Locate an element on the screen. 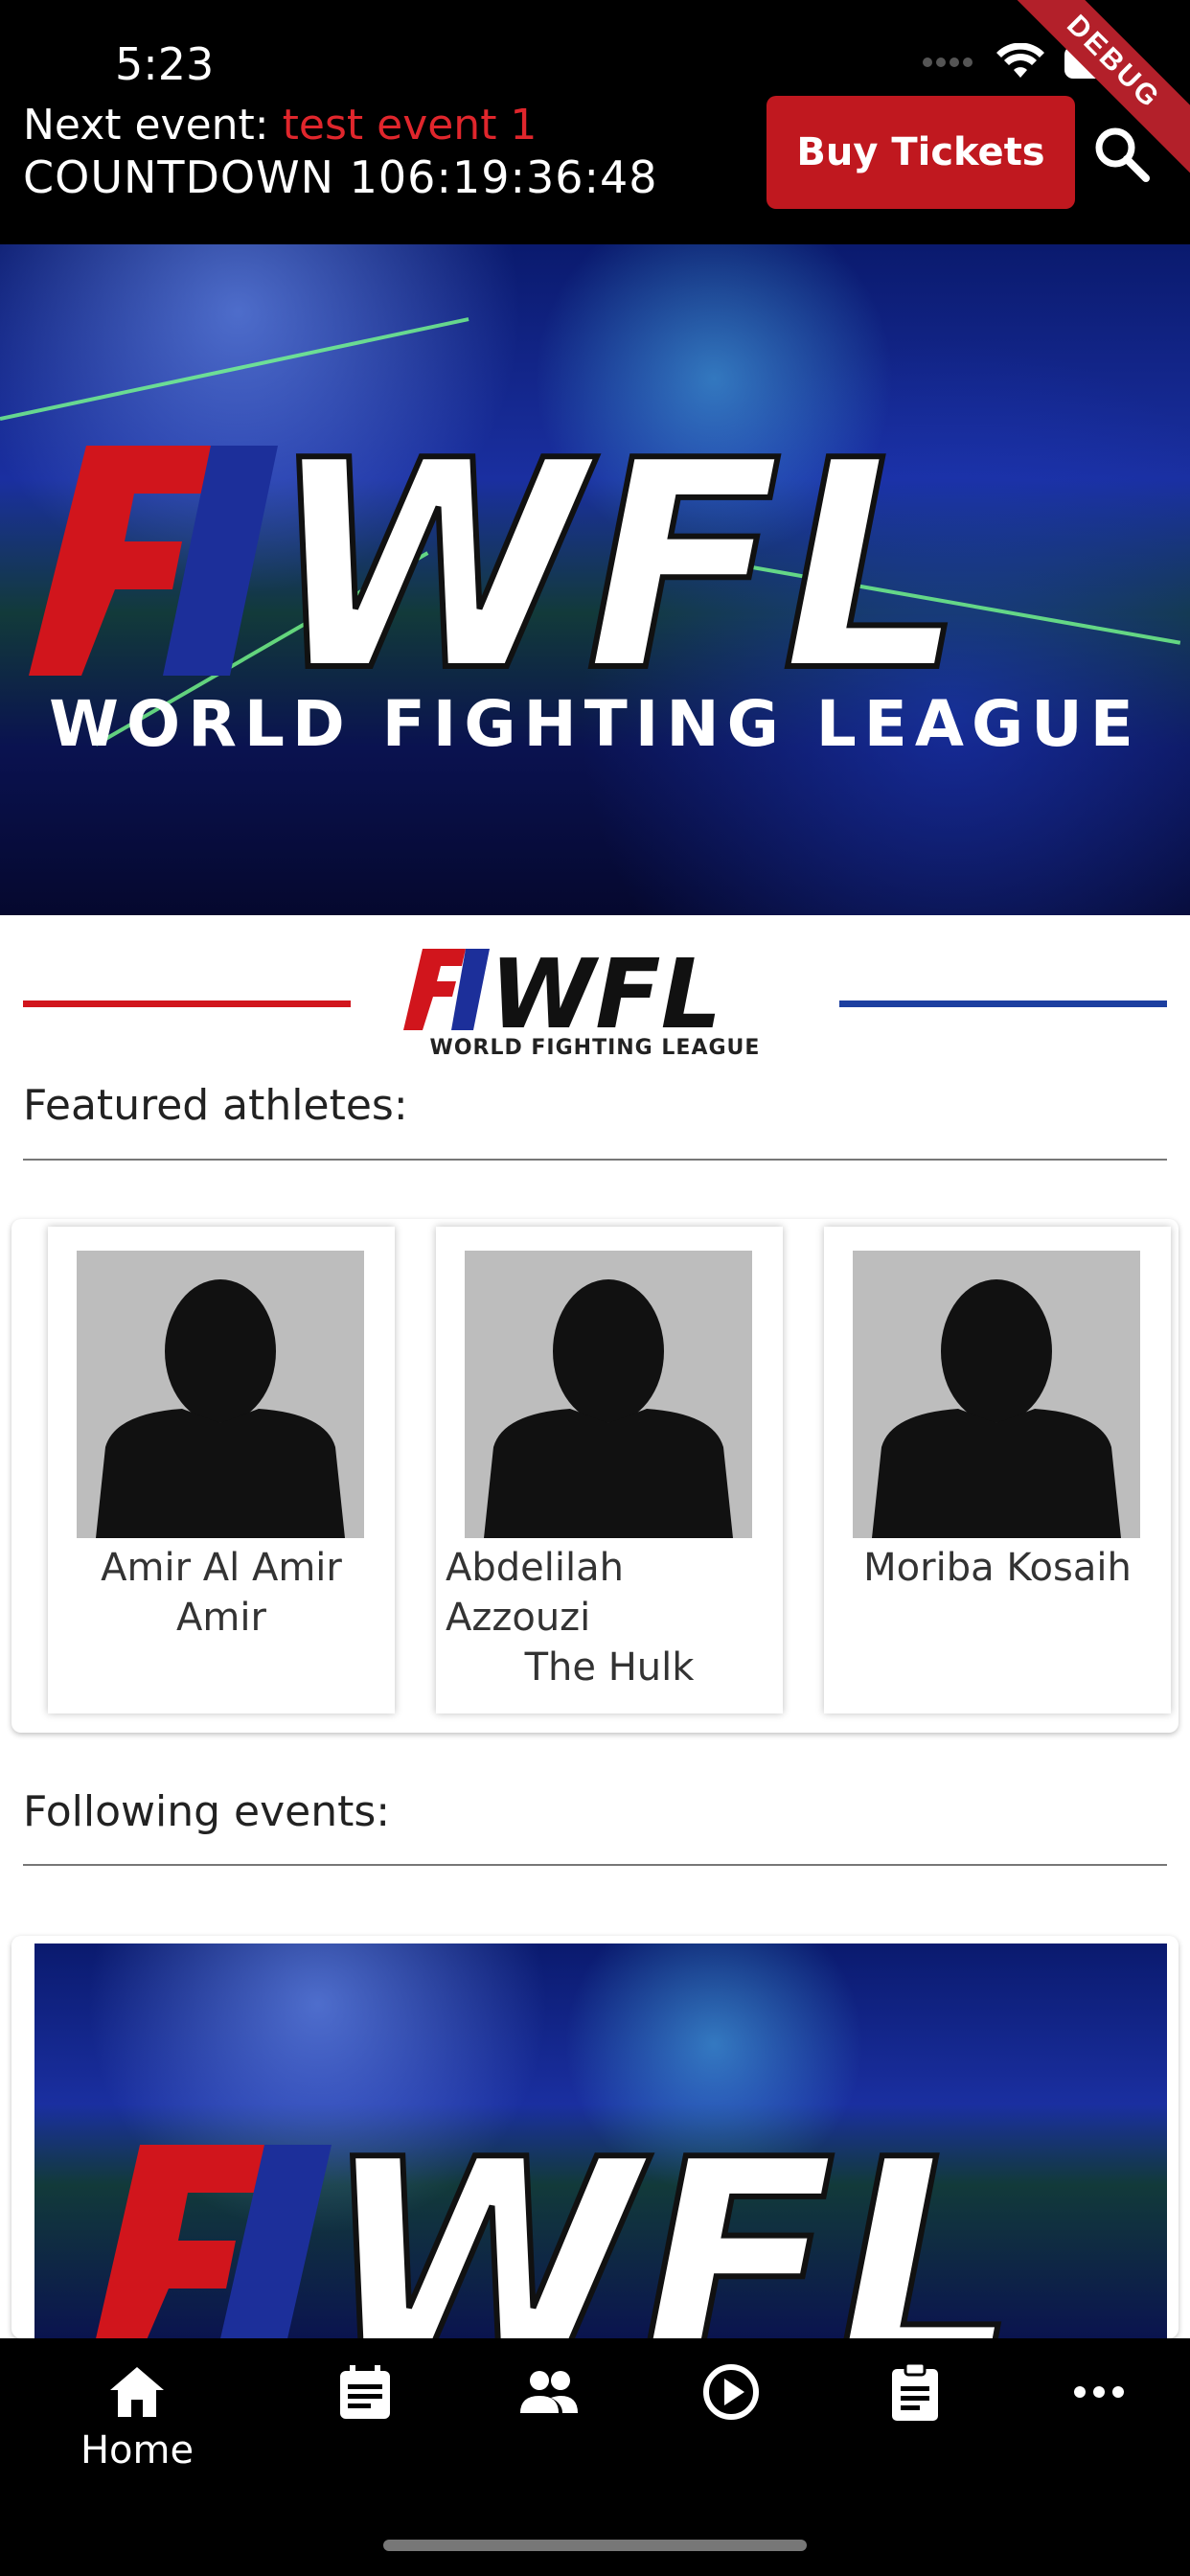  clipboard-icon is located at coordinates (915, 2391).